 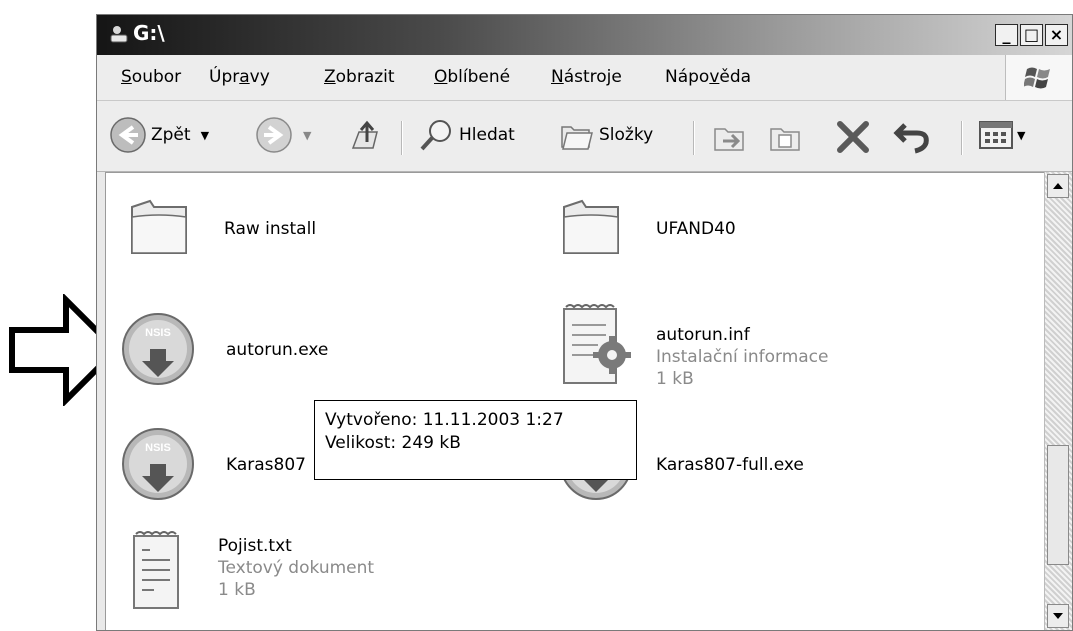 I want to click on file-item-pojist-txt: Pojist.txt Textový dokument 1 kB, so click(x=288, y=578).